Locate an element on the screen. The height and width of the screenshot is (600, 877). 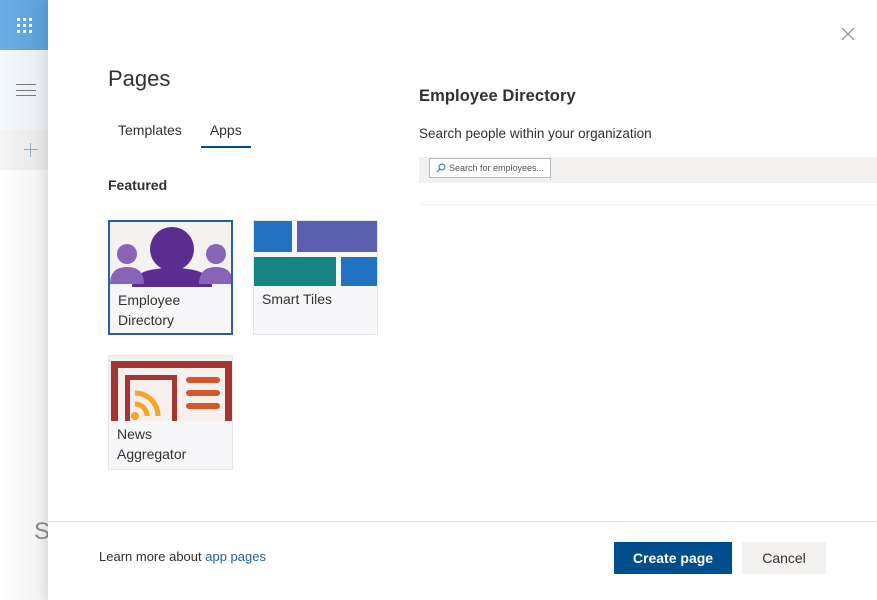
people-group-icon is located at coordinates (170, 254).